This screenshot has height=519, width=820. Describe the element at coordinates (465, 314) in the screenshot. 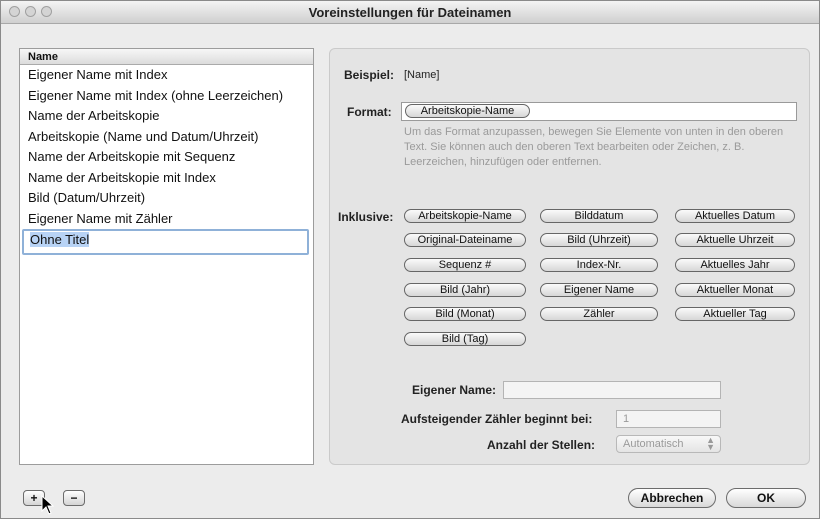

I see `token-button: Bild (Monat)` at that location.